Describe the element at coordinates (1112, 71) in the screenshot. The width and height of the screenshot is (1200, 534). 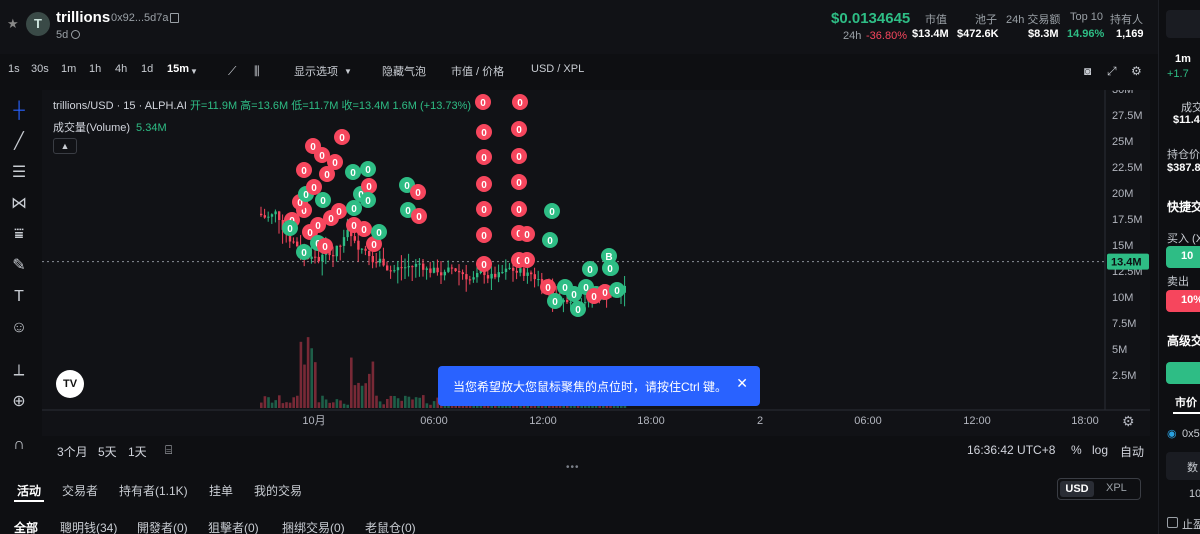
I see `fullscreen-icon: ⤢` at that location.